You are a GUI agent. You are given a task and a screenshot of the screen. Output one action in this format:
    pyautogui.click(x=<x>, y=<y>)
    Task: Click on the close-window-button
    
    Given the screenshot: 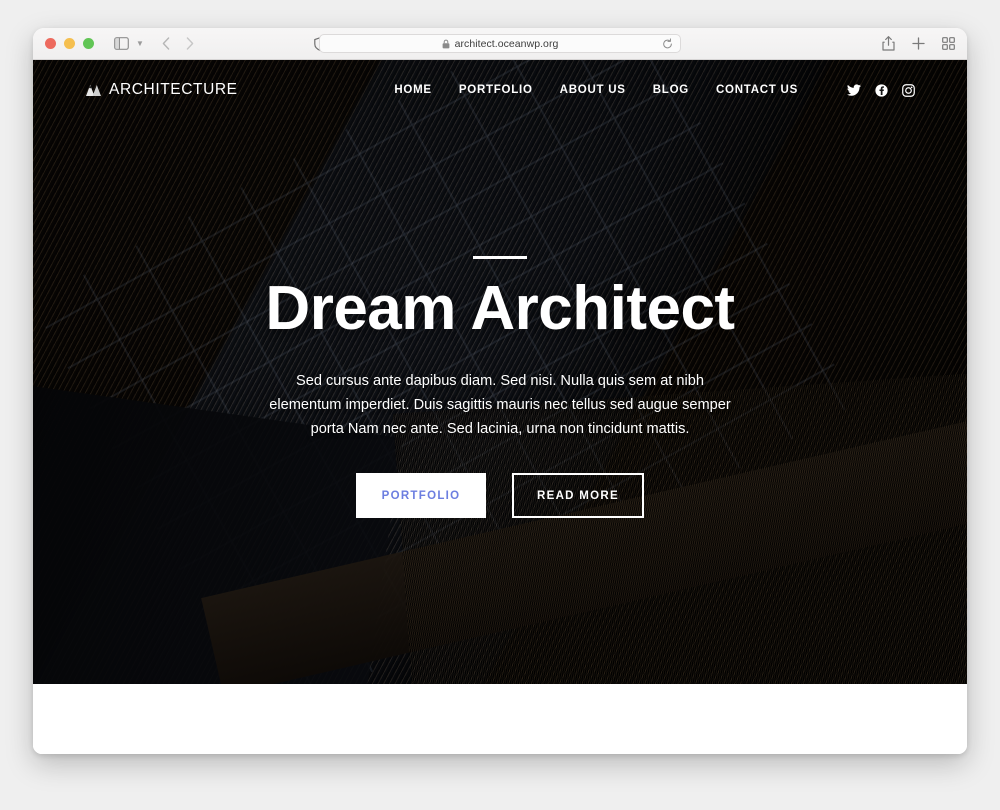 What is the action you would take?
    pyautogui.click(x=50, y=43)
    